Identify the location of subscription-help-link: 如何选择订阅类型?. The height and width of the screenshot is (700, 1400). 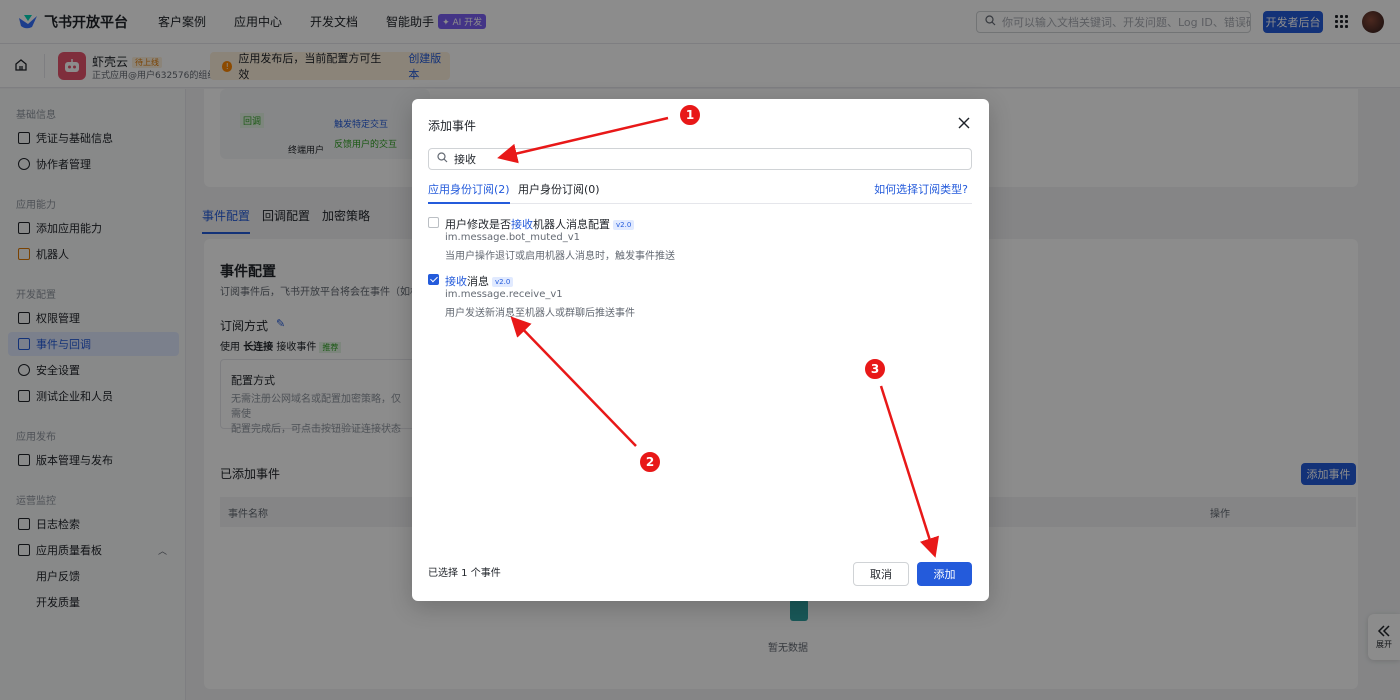
(921, 189).